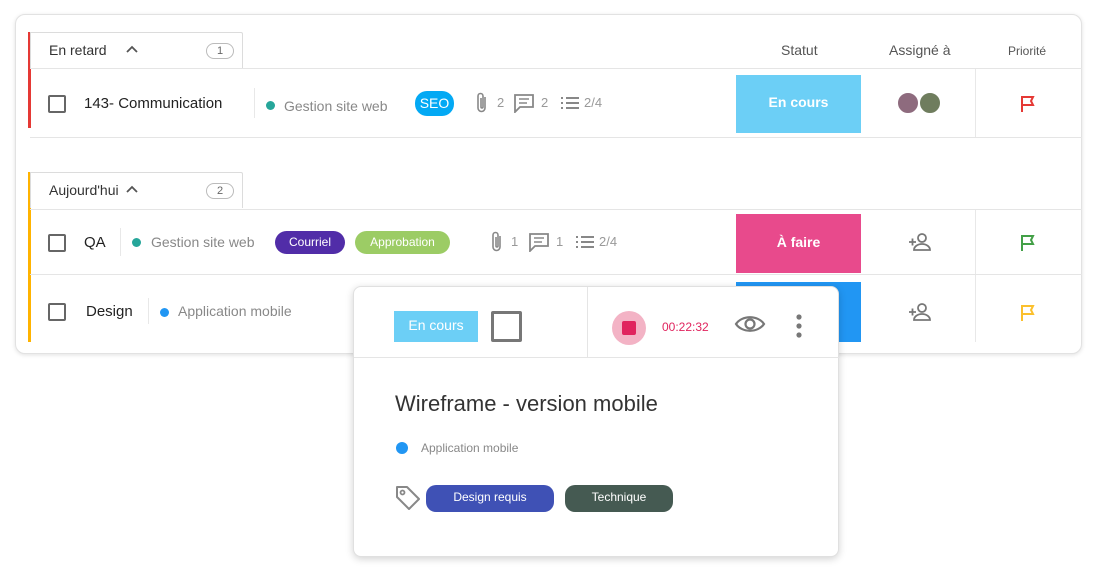 This screenshot has height=572, width=1100. Describe the element at coordinates (799, 50) in the screenshot. I see `column-header-status: Statut` at that location.